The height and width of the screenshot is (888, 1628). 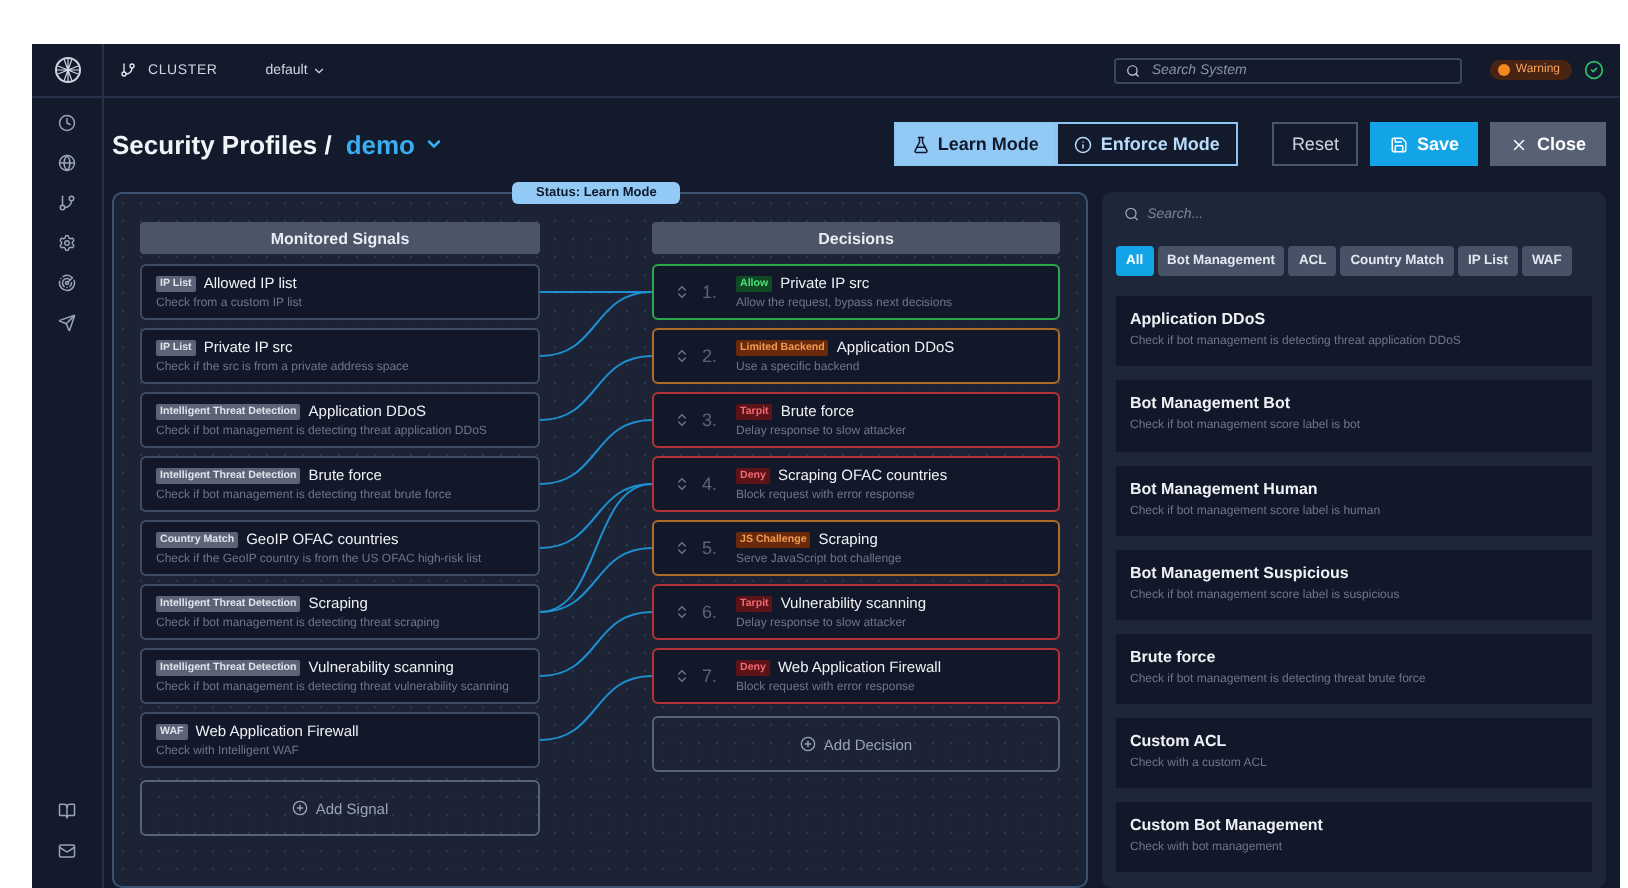 What do you see at coordinates (1548, 144) in the screenshot?
I see `close-button: Close` at bounding box center [1548, 144].